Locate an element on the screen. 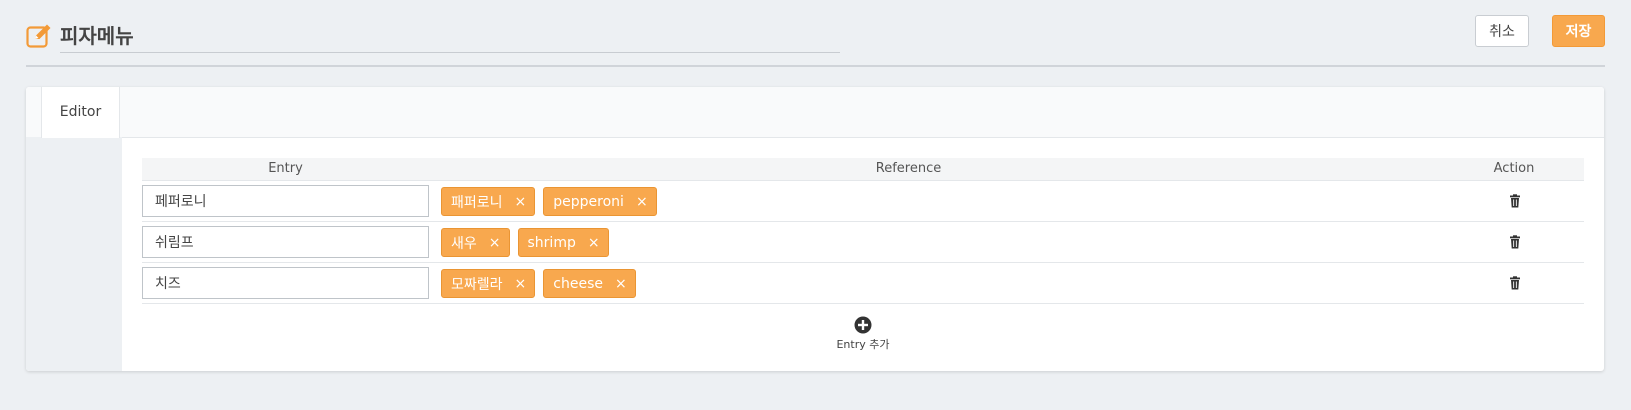  plus-circle-icon is located at coordinates (863, 325).